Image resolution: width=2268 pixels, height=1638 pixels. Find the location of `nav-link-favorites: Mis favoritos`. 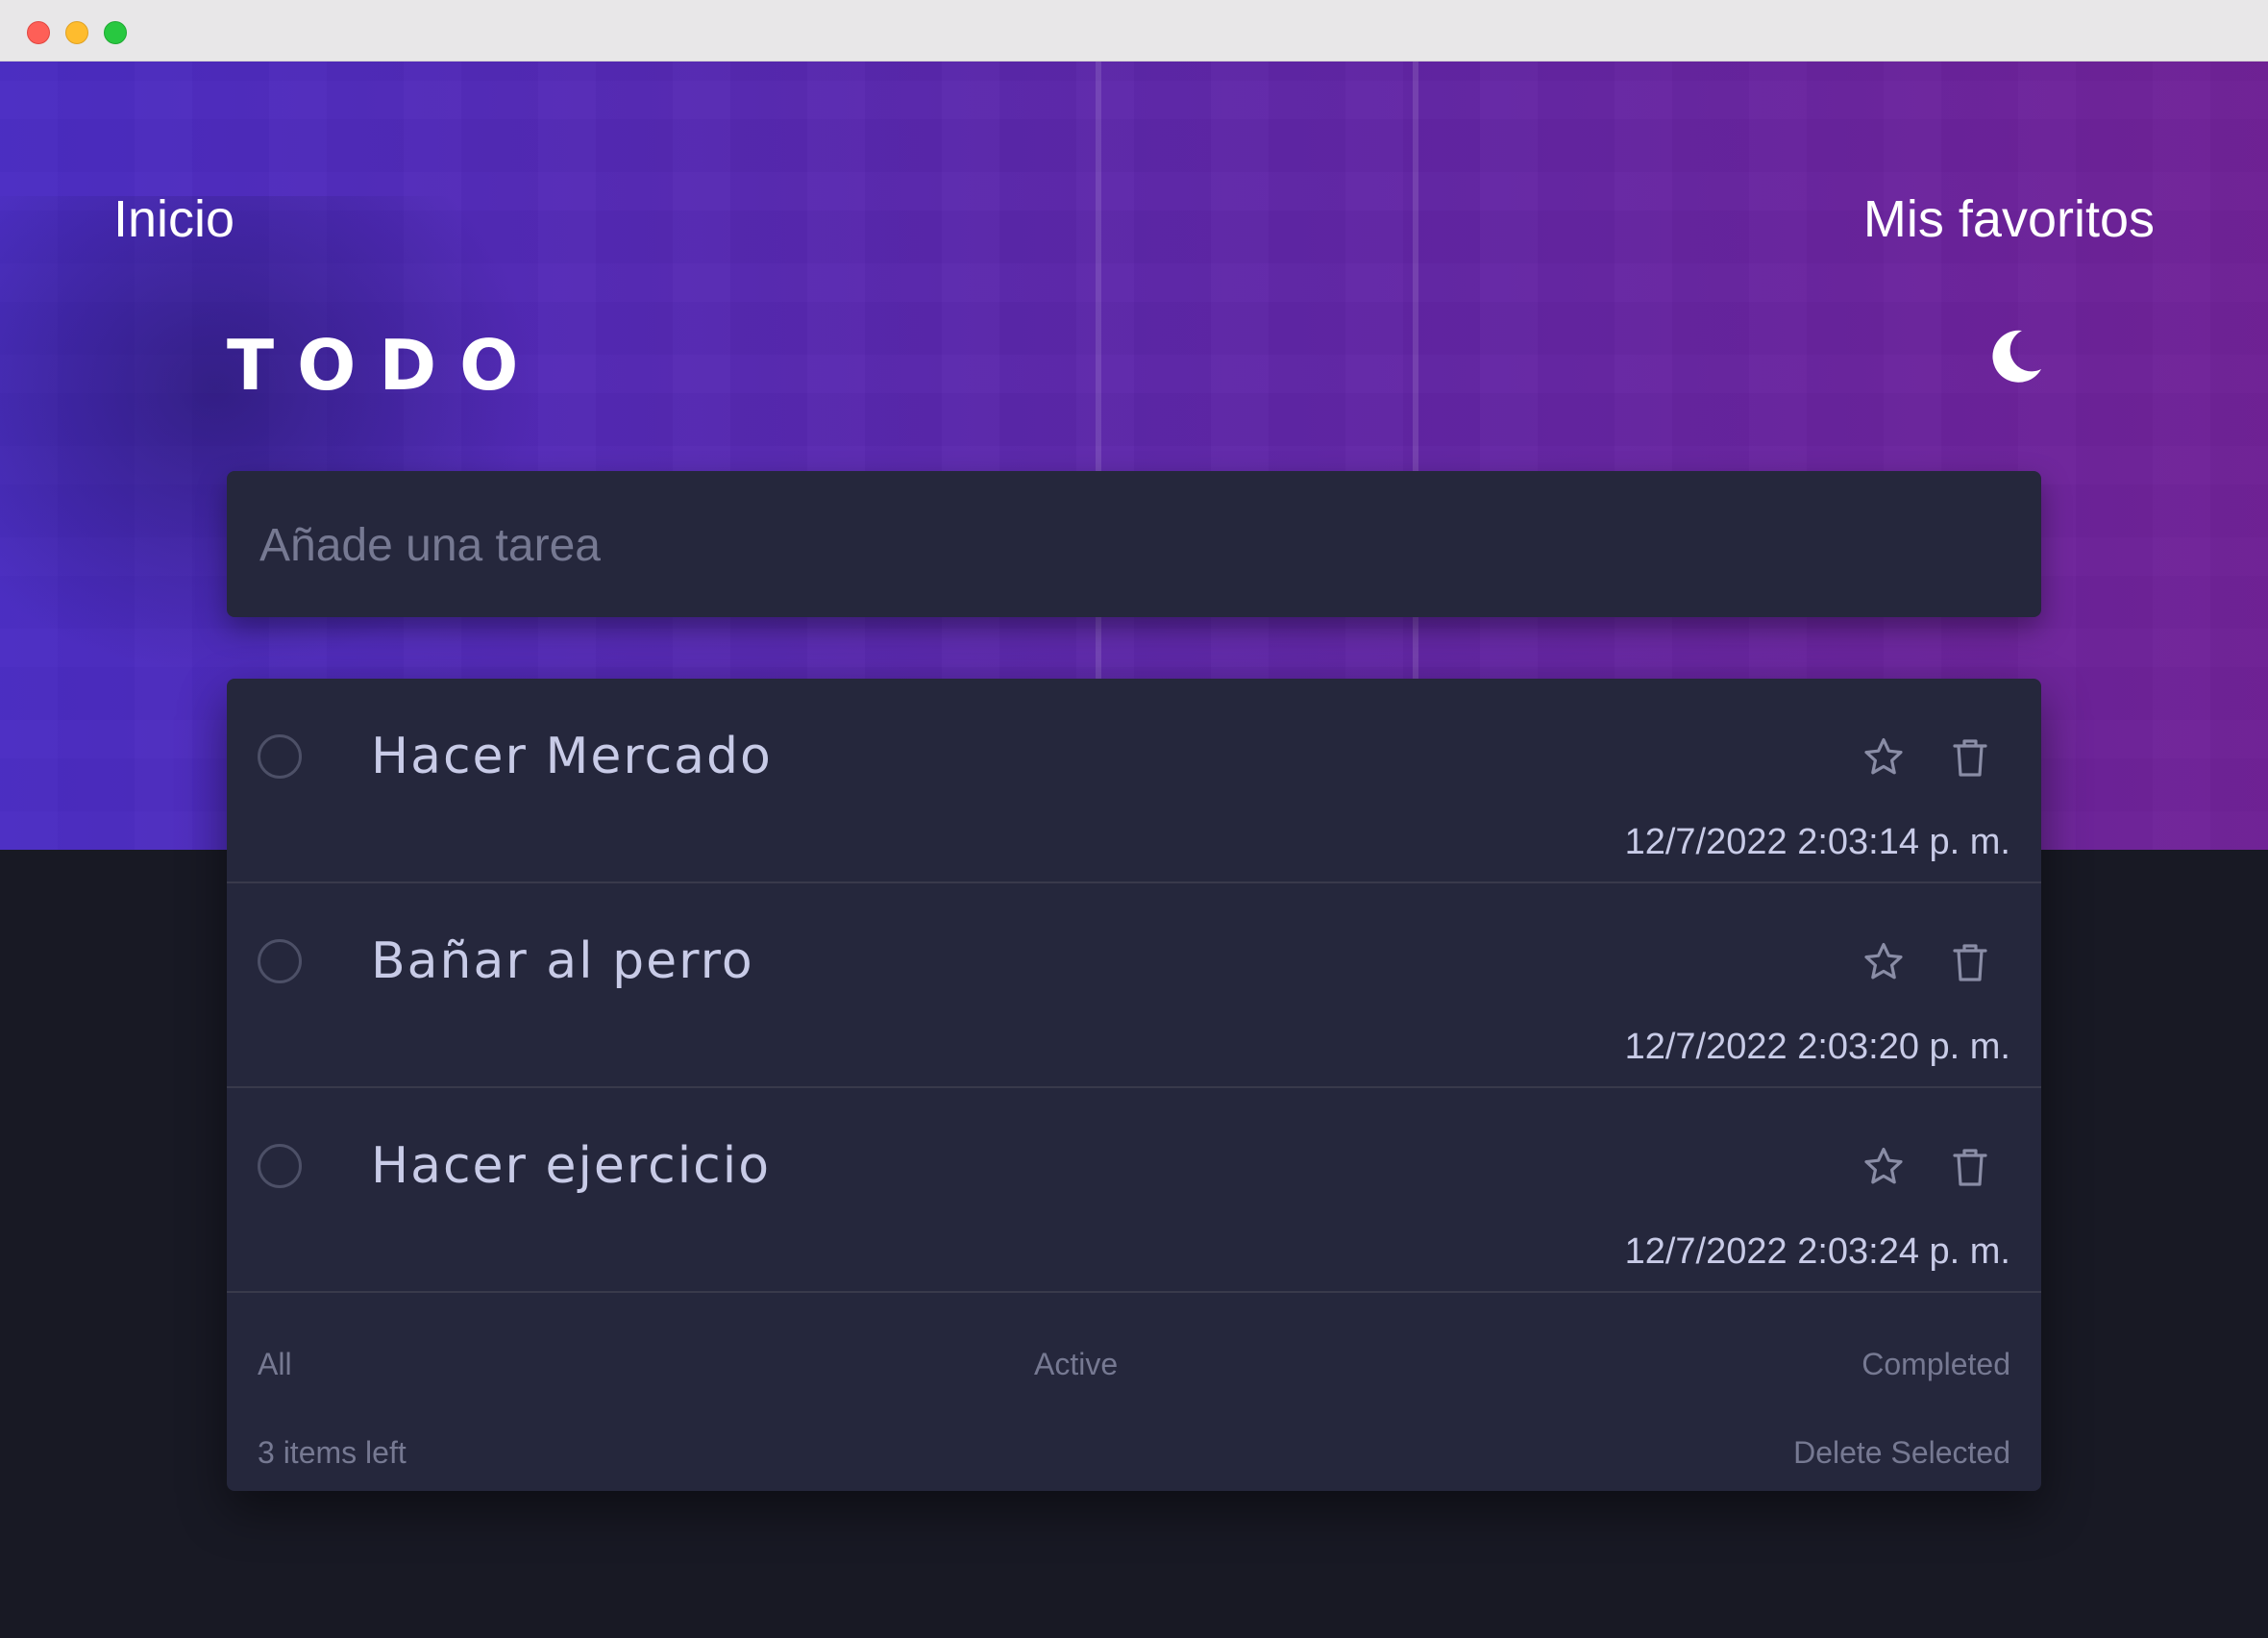

nav-link-favorites: Mis favoritos is located at coordinates (2009, 219).